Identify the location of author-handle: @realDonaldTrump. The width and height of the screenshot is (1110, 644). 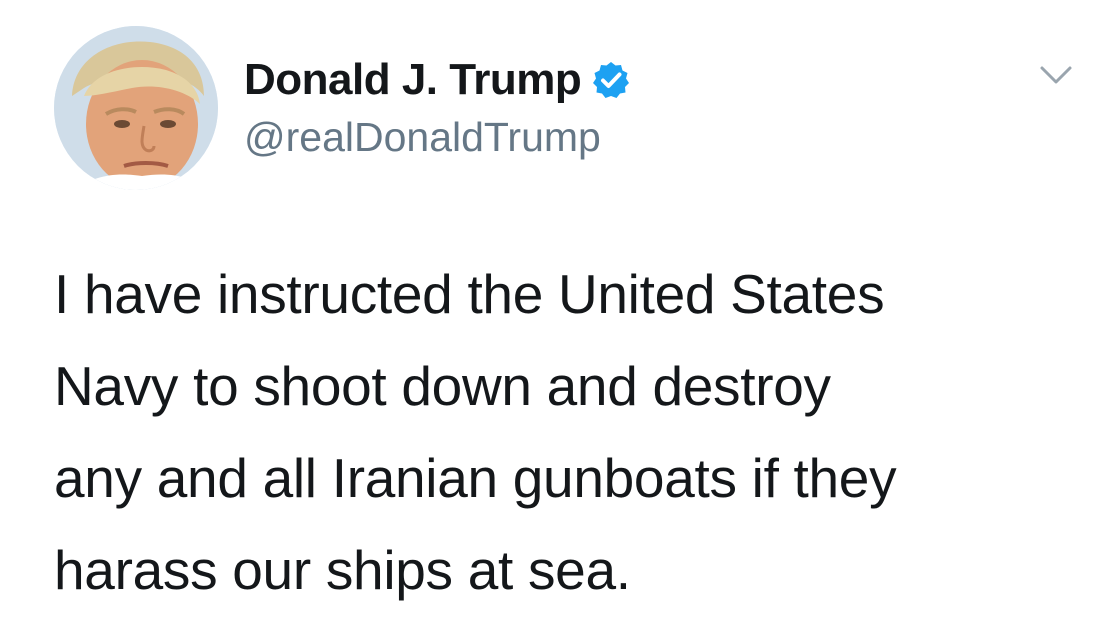
(422, 137).